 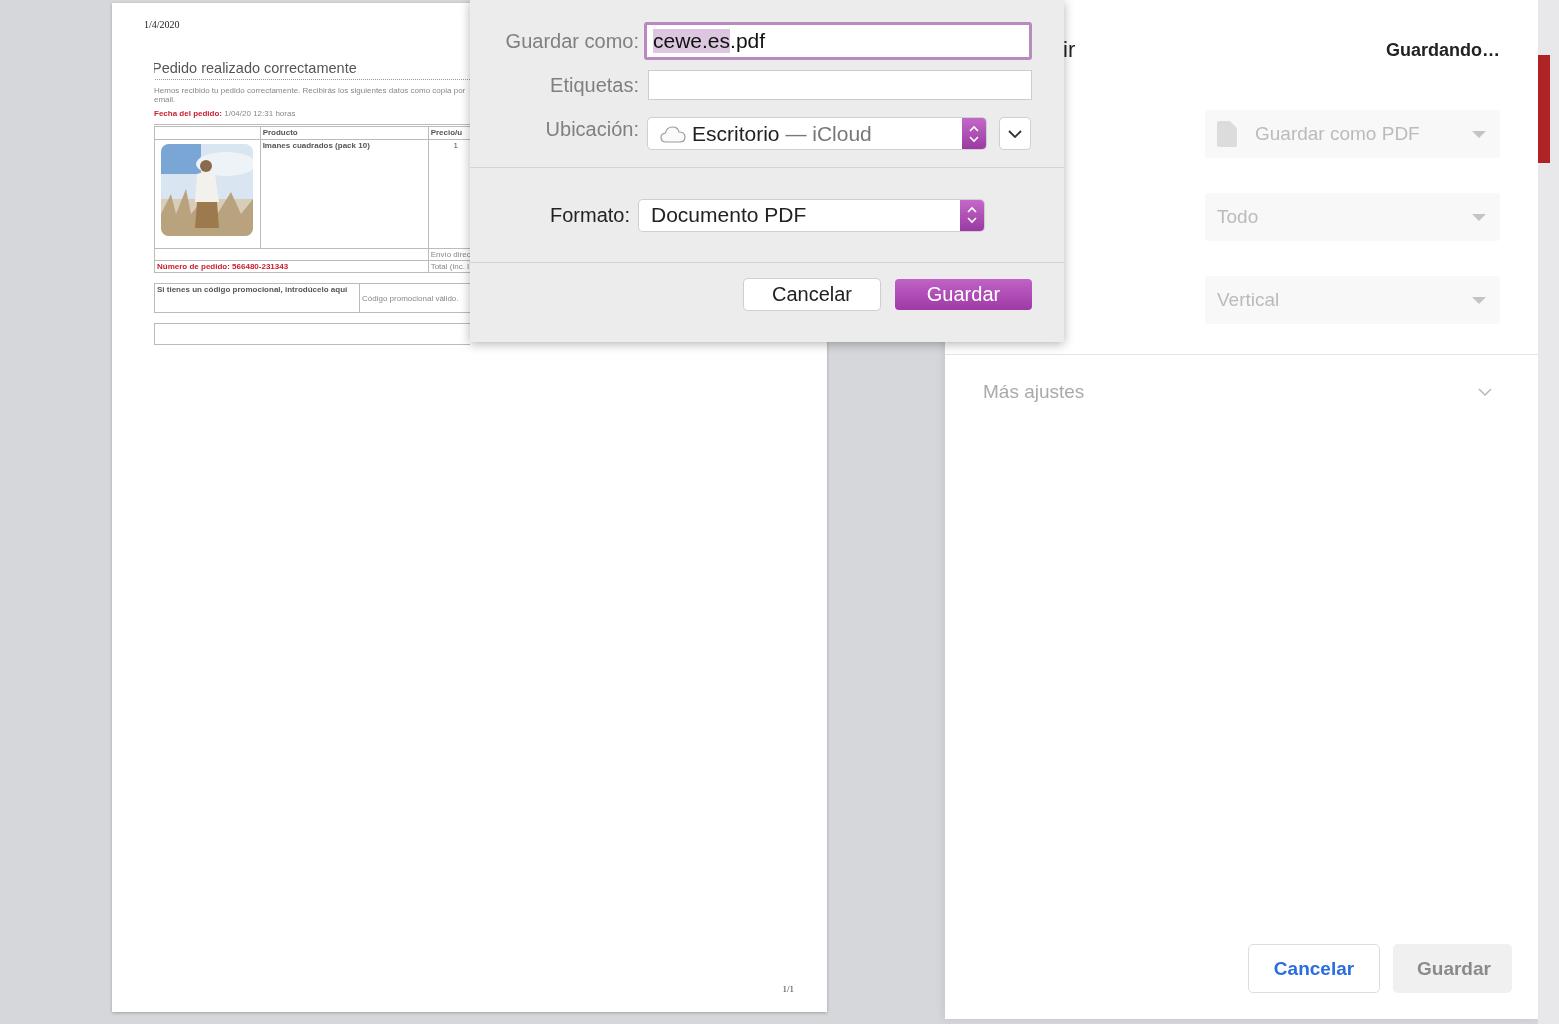 I want to click on document-date: 1/4/2020, so click(x=162, y=24).